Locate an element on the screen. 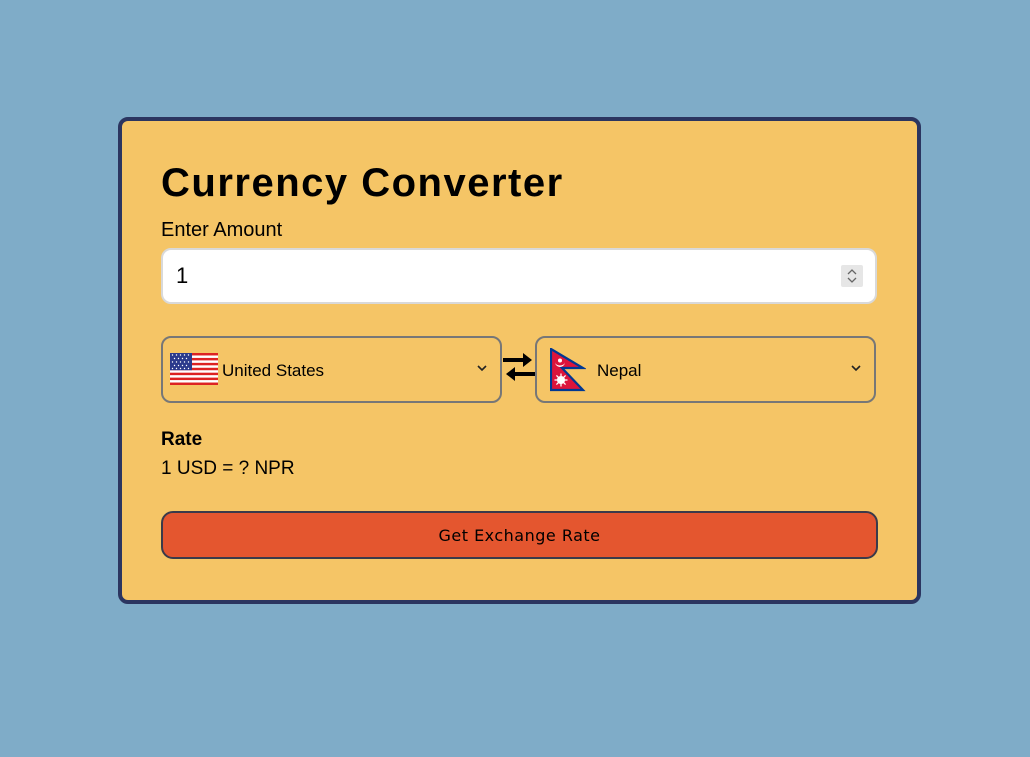  amount-input is located at coordinates (496, 276).